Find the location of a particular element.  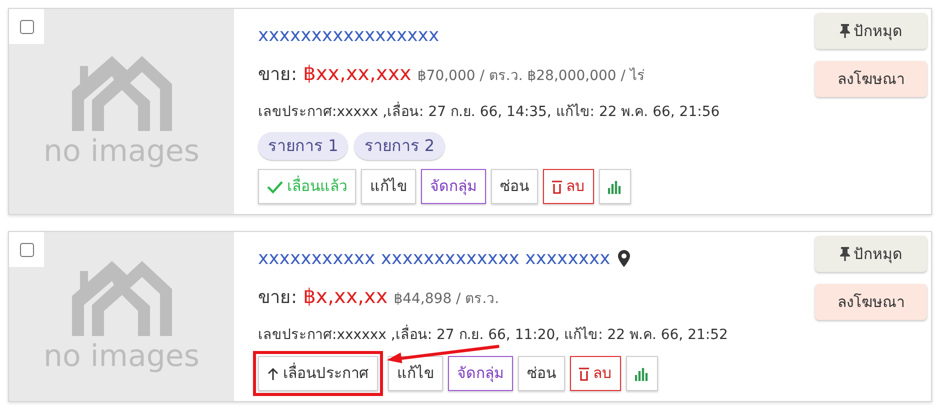

price-text: ฿x,xx,xx is located at coordinates (345, 296).